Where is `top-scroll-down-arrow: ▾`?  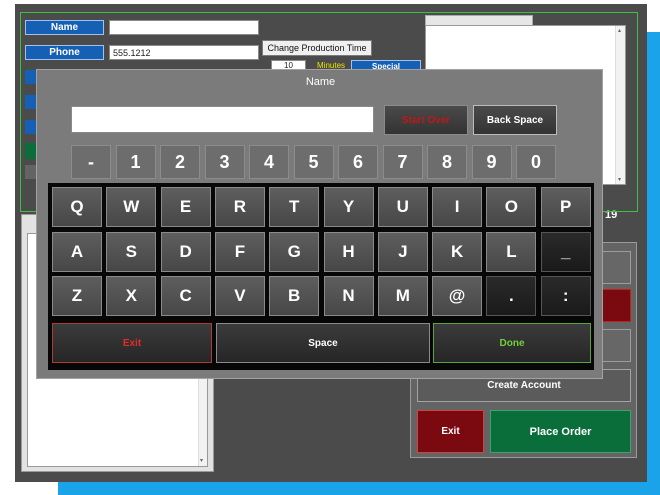 top-scroll-down-arrow: ▾ is located at coordinates (619, 179).